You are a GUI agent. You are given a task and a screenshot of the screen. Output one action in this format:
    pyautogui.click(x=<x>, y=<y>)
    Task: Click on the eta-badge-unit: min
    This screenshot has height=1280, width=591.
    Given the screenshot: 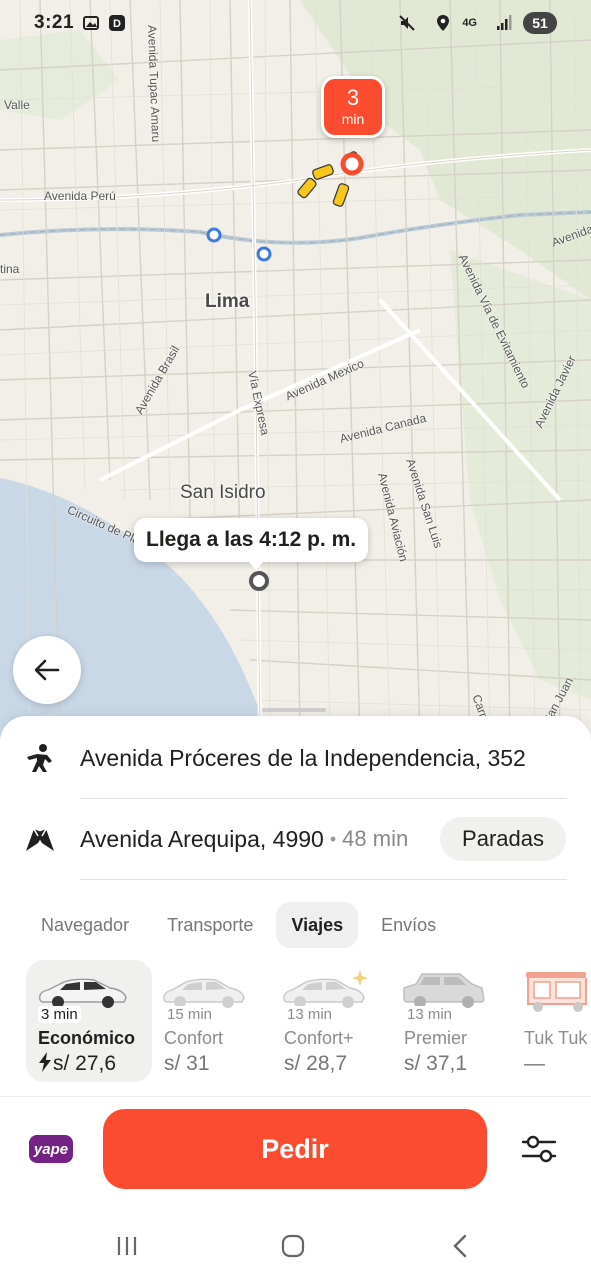 What is the action you would take?
    pyautogui.click(x=353, y=119)
    